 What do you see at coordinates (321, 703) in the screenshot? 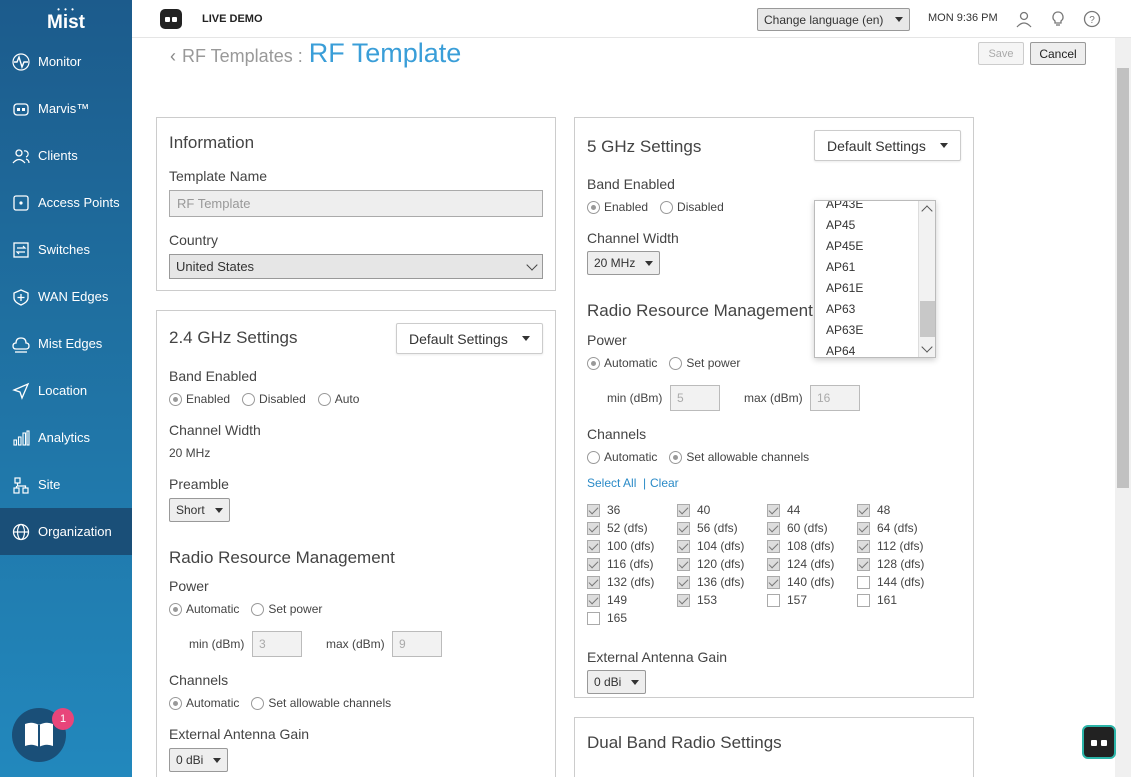
I see `band24-ch-set-option: Set allowable channels` at bounding box center [321, 703].